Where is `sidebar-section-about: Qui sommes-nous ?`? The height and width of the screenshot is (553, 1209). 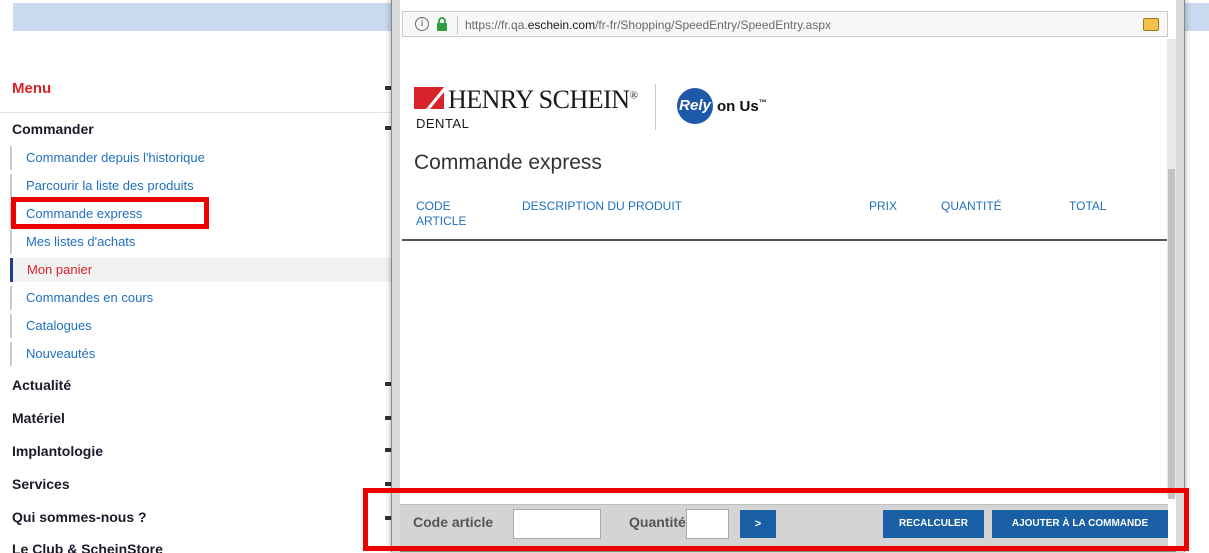
sidebar-section-about: Qui sommes-nous ? is located at coordinates (79, 517).